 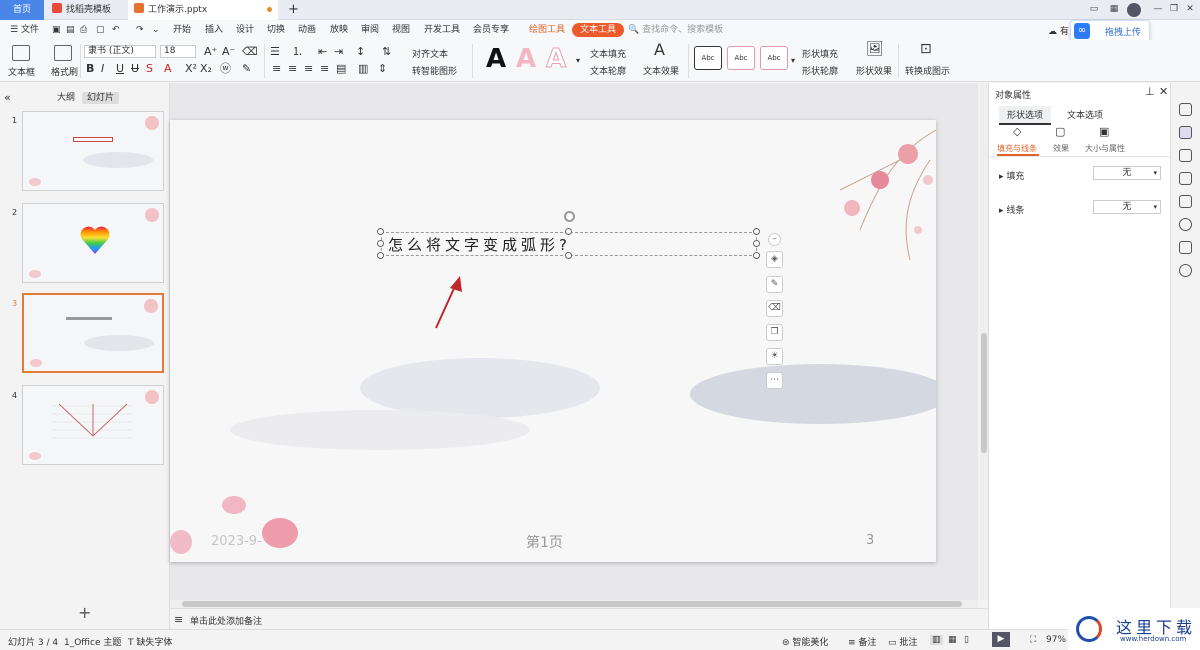 I want to click on menu-slideshow: 放映, so click(x=339, y=30).